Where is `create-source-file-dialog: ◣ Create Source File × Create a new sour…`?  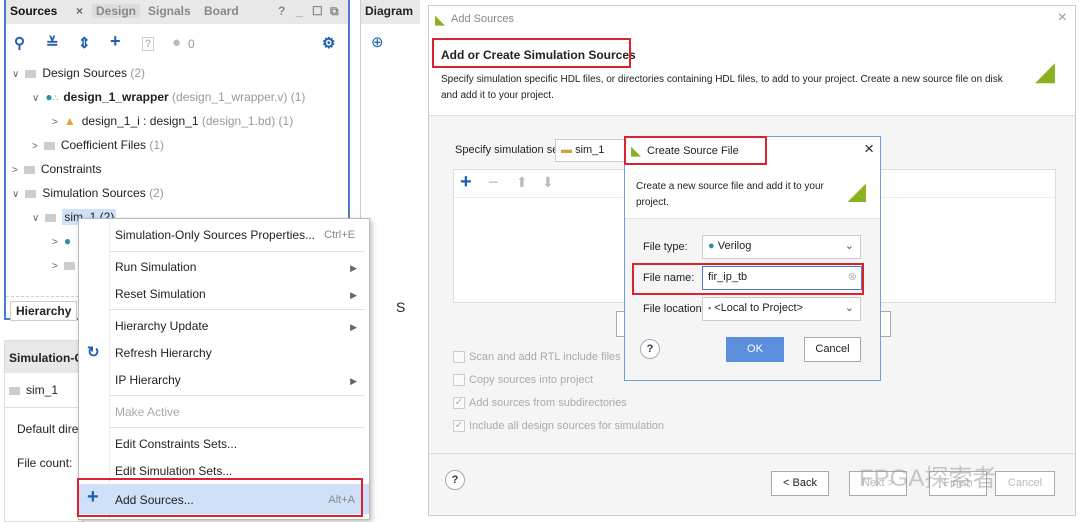
create-source-file-dialog: ◣ Create Source File × Create a new sour… is located at coordinates (752, 258).